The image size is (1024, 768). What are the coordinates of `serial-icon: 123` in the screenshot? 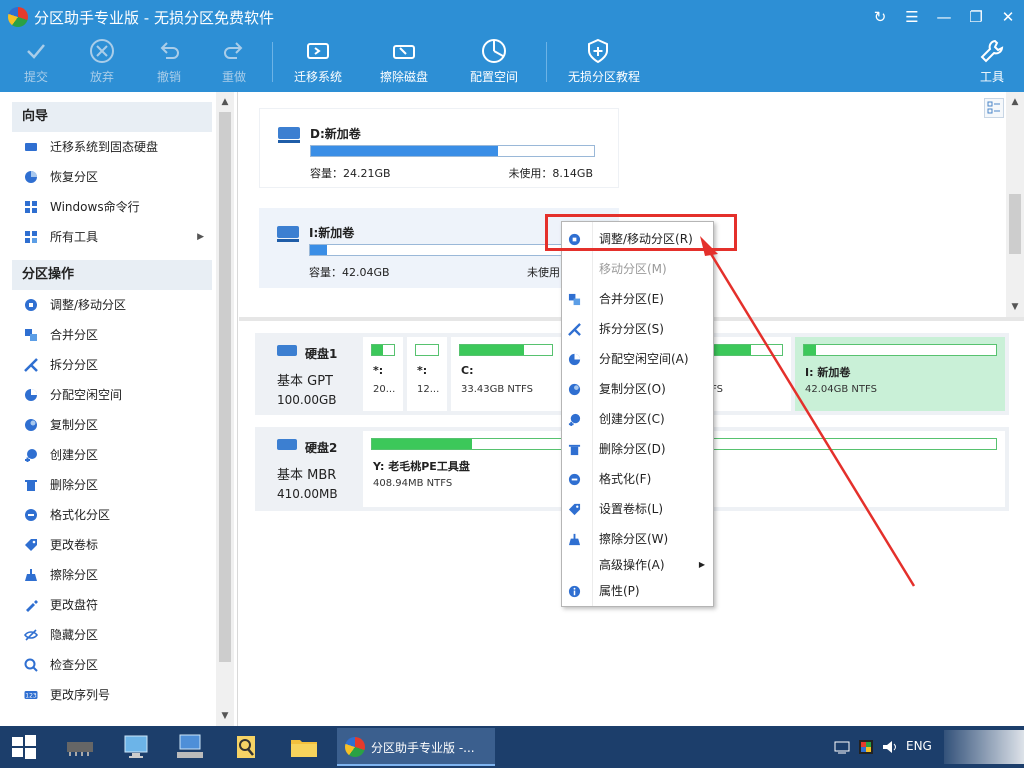 It's located at (31, 695).